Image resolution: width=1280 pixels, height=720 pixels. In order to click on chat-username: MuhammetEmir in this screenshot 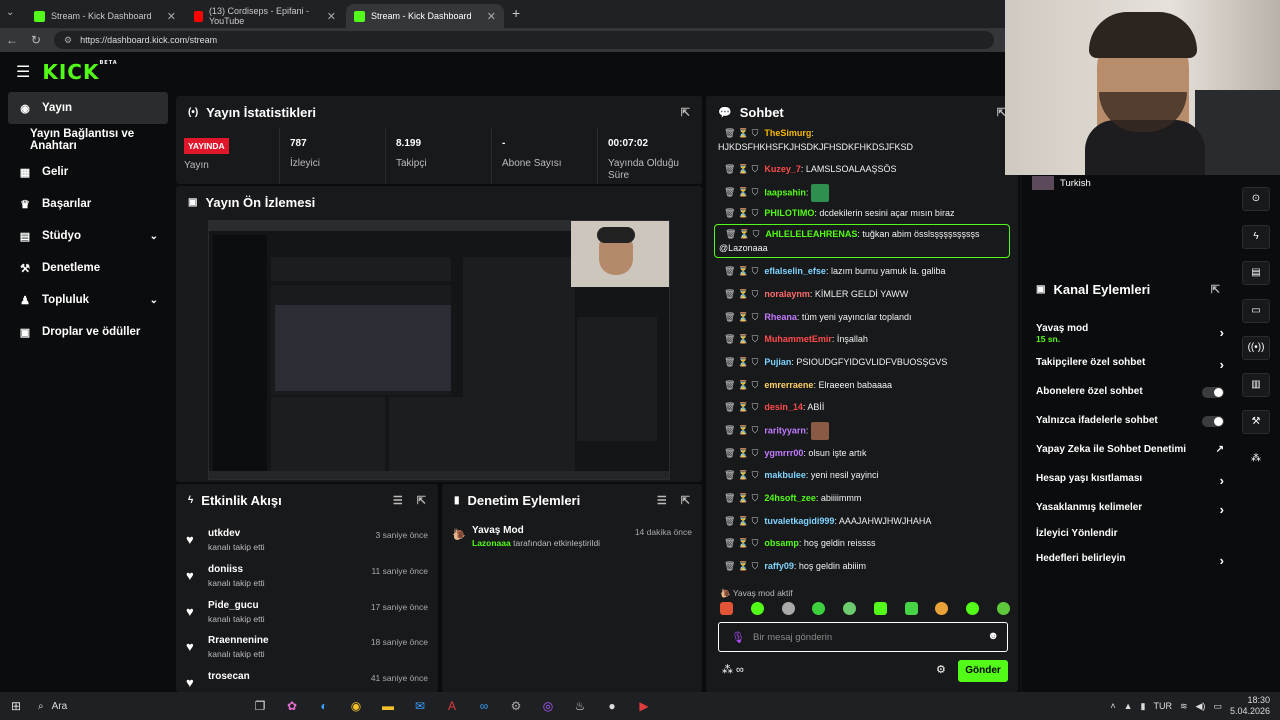, I will do `click(798, 339)`.